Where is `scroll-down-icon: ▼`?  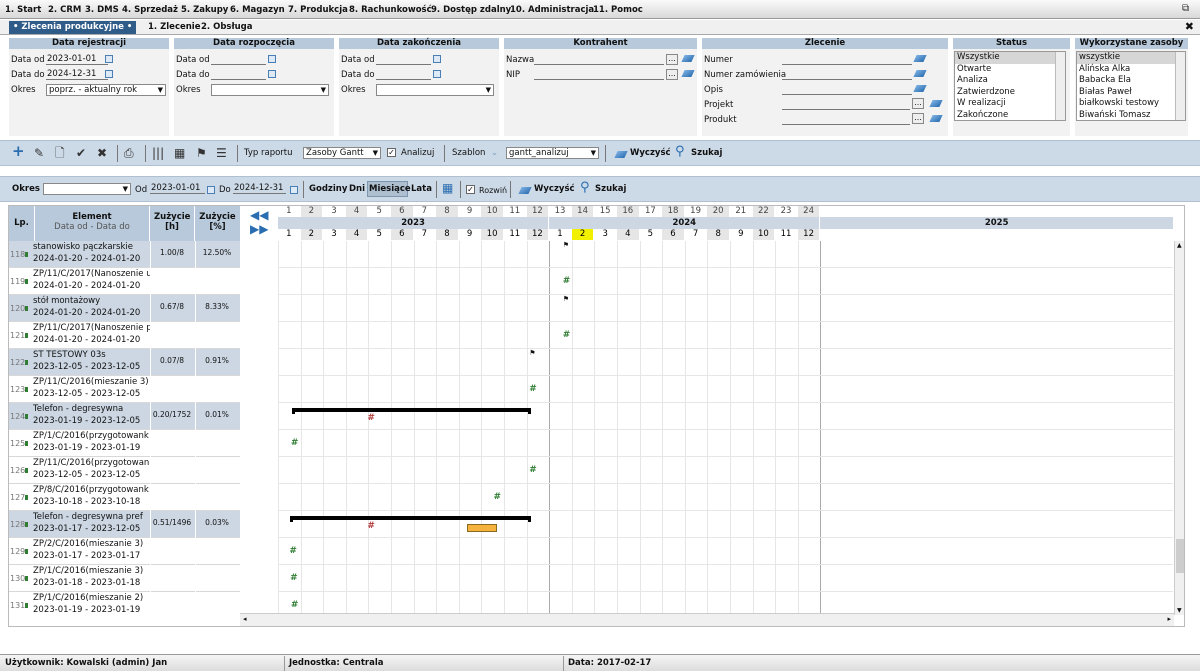
scroll-down-icon: ▼ is located at coordinates (1179, 610).